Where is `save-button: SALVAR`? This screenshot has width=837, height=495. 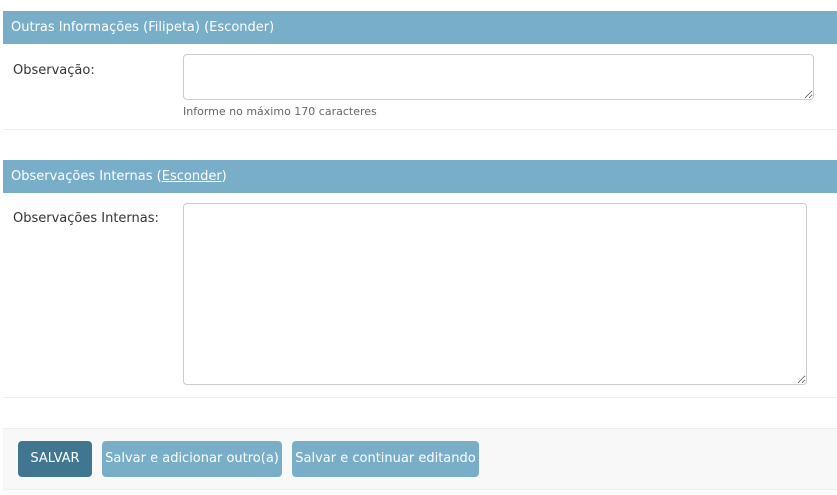
save-button: SALVAR is located at coordinates (55, 459).